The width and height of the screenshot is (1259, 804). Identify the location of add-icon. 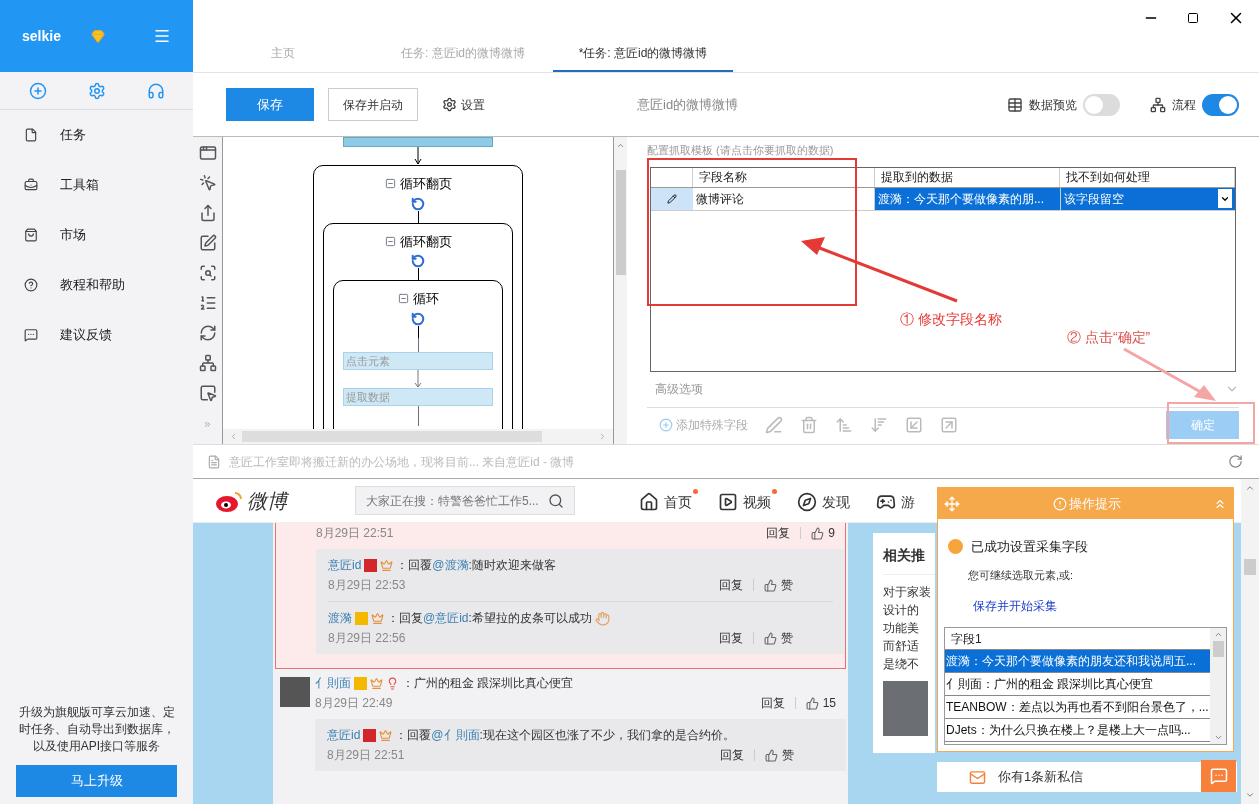
(37, 90).